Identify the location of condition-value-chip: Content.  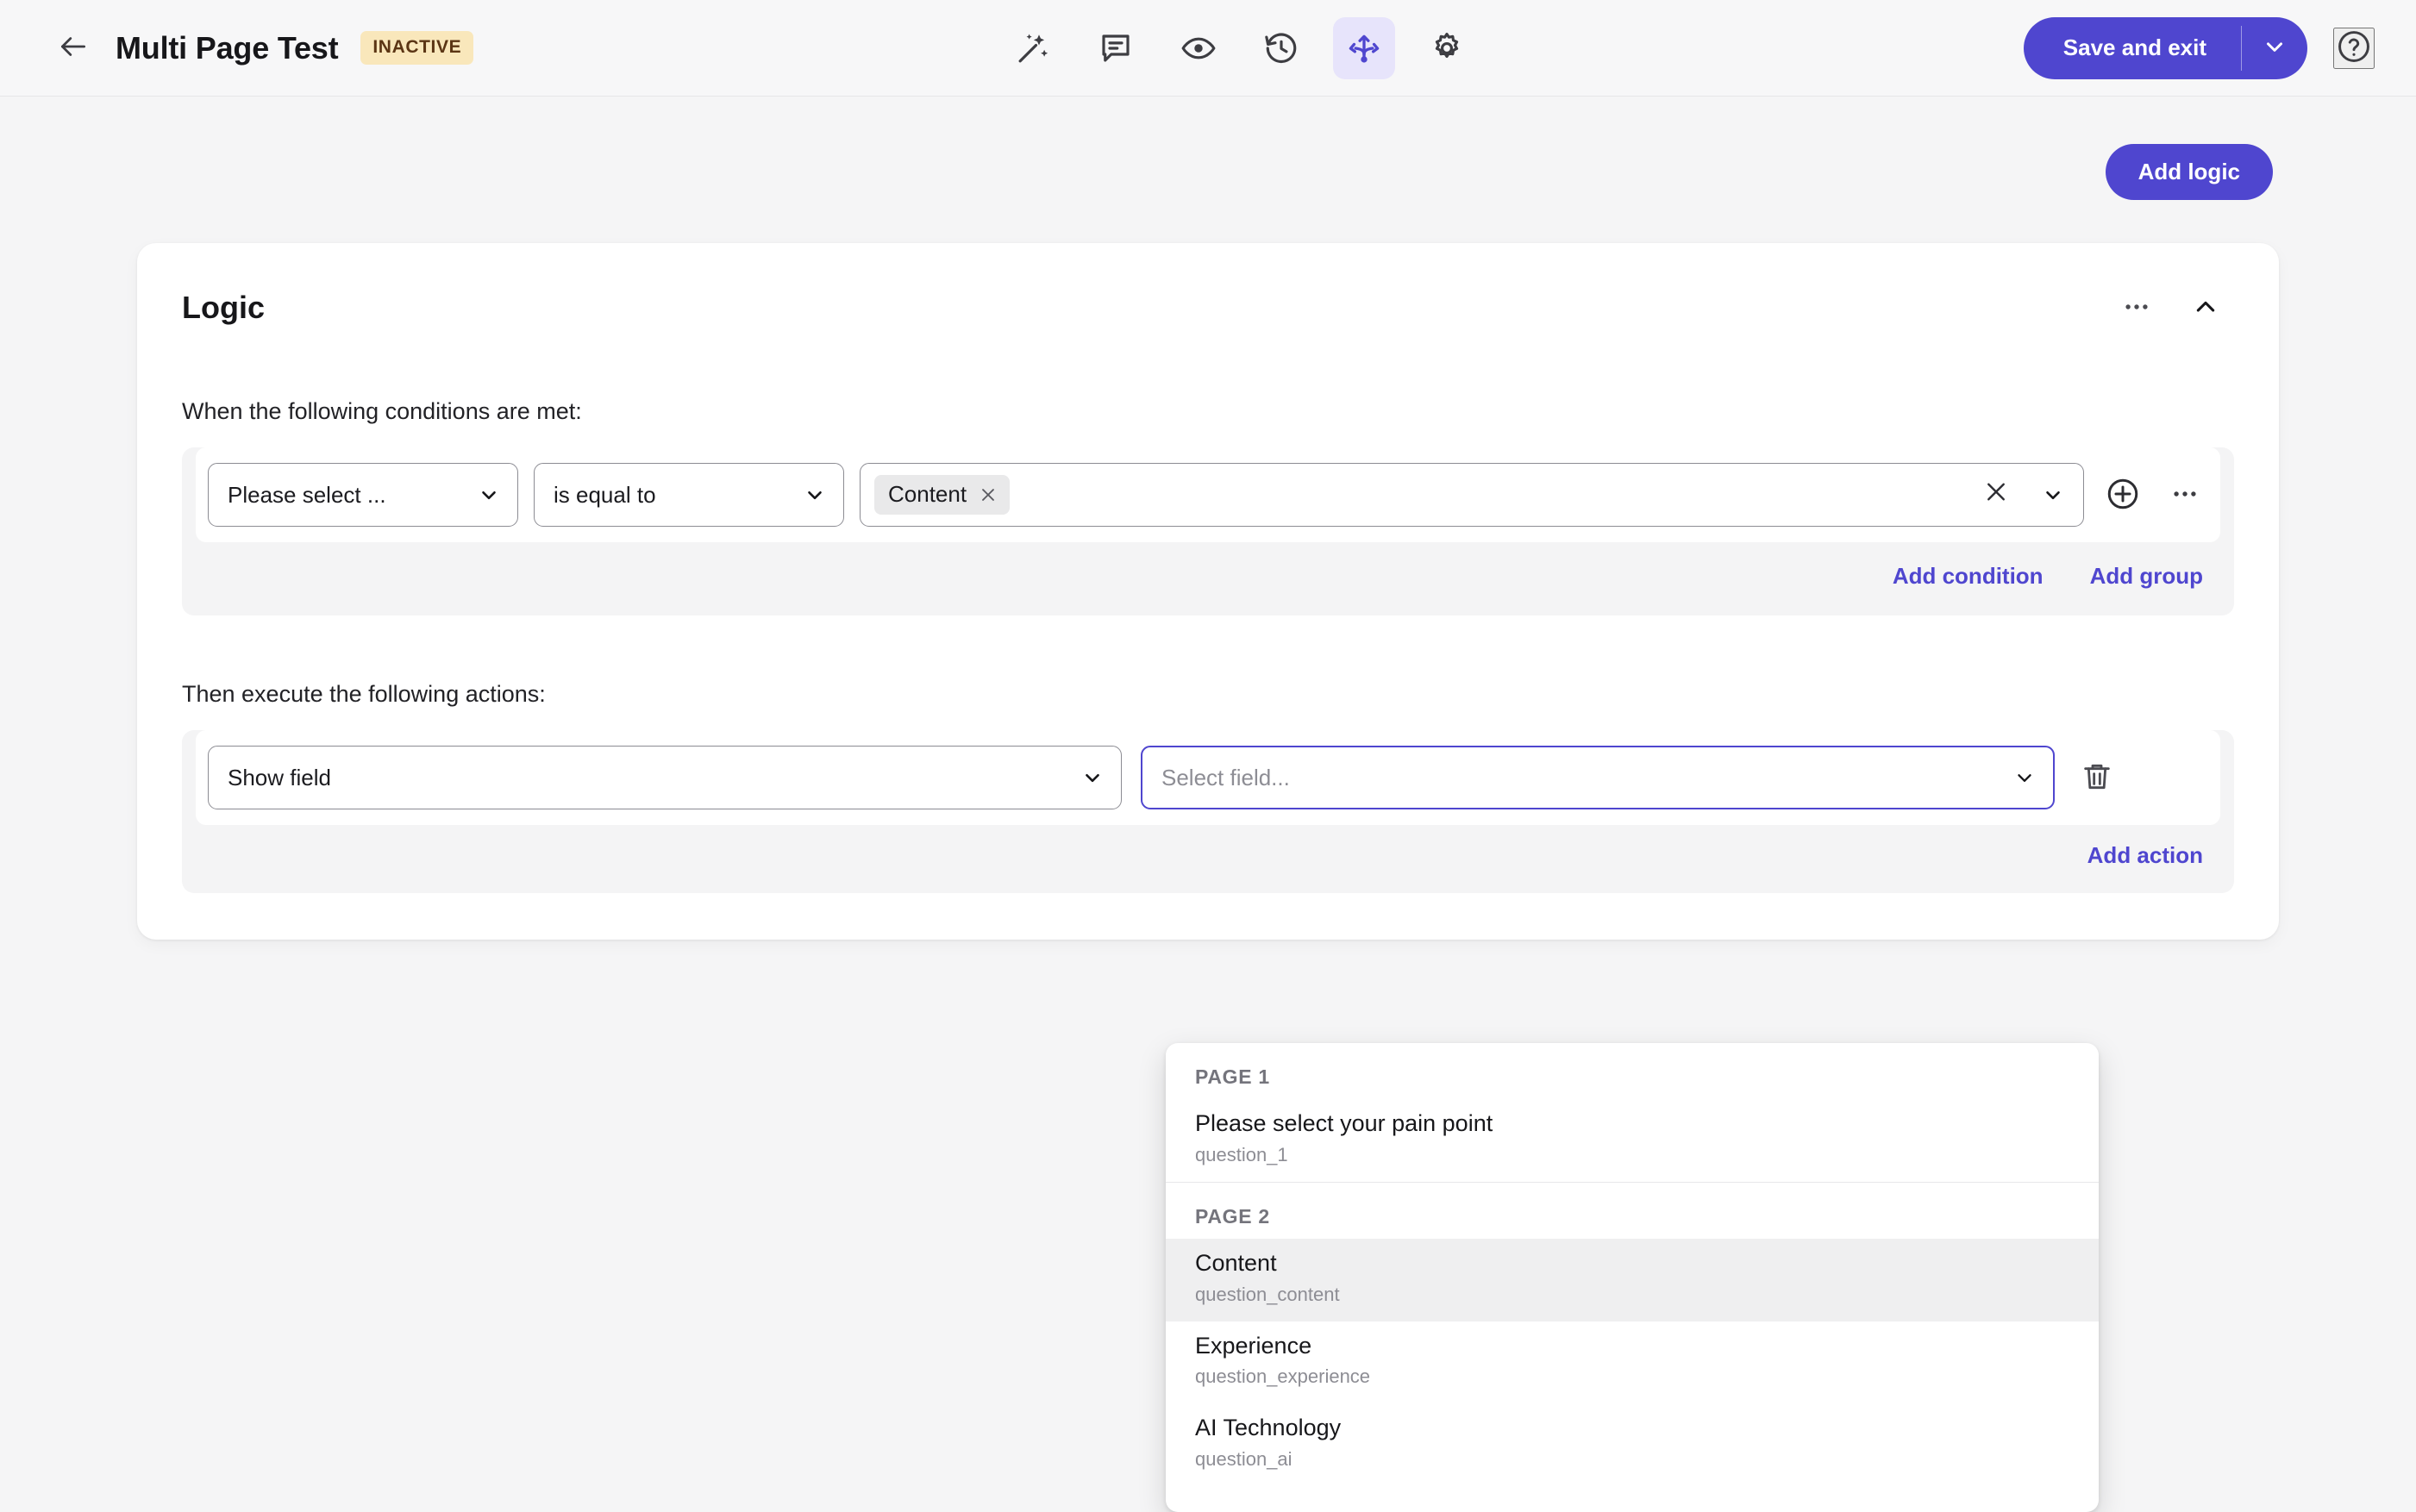
(942, 495).